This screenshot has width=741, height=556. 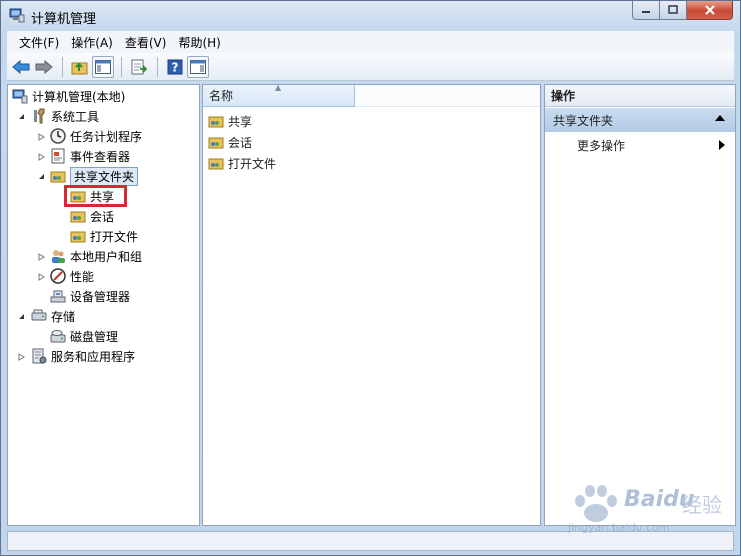 What do you see at coordinates (370, 16) in the screenshot?
I see `title-bar: 计算机管理` at bounding box center [370, 16].